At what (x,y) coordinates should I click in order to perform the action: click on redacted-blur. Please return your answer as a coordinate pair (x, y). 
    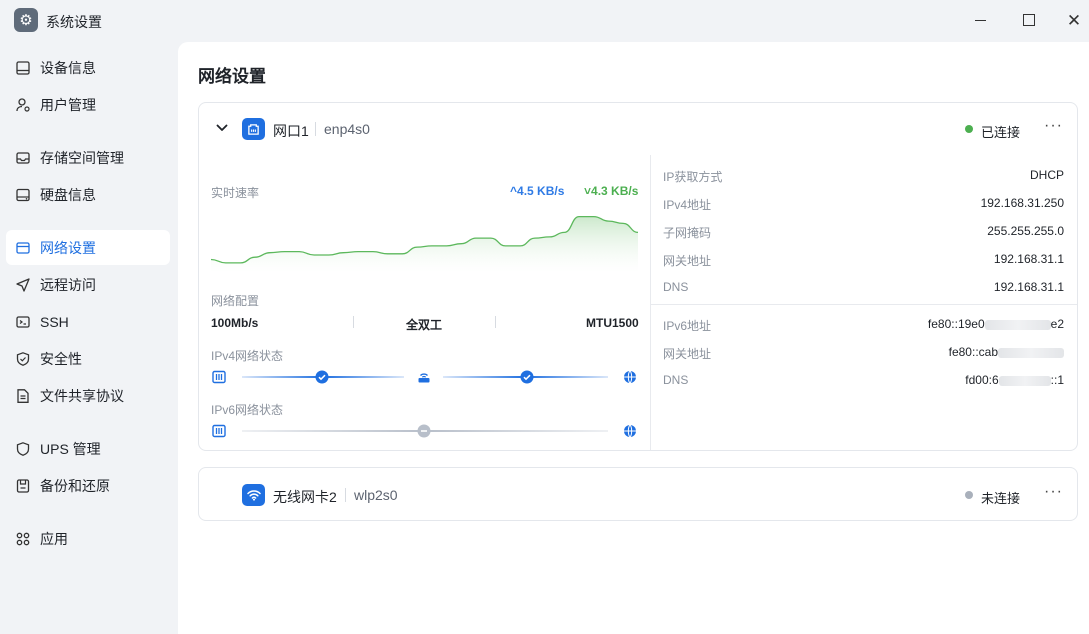
    Looking at the image, I should click on (1031, 352).